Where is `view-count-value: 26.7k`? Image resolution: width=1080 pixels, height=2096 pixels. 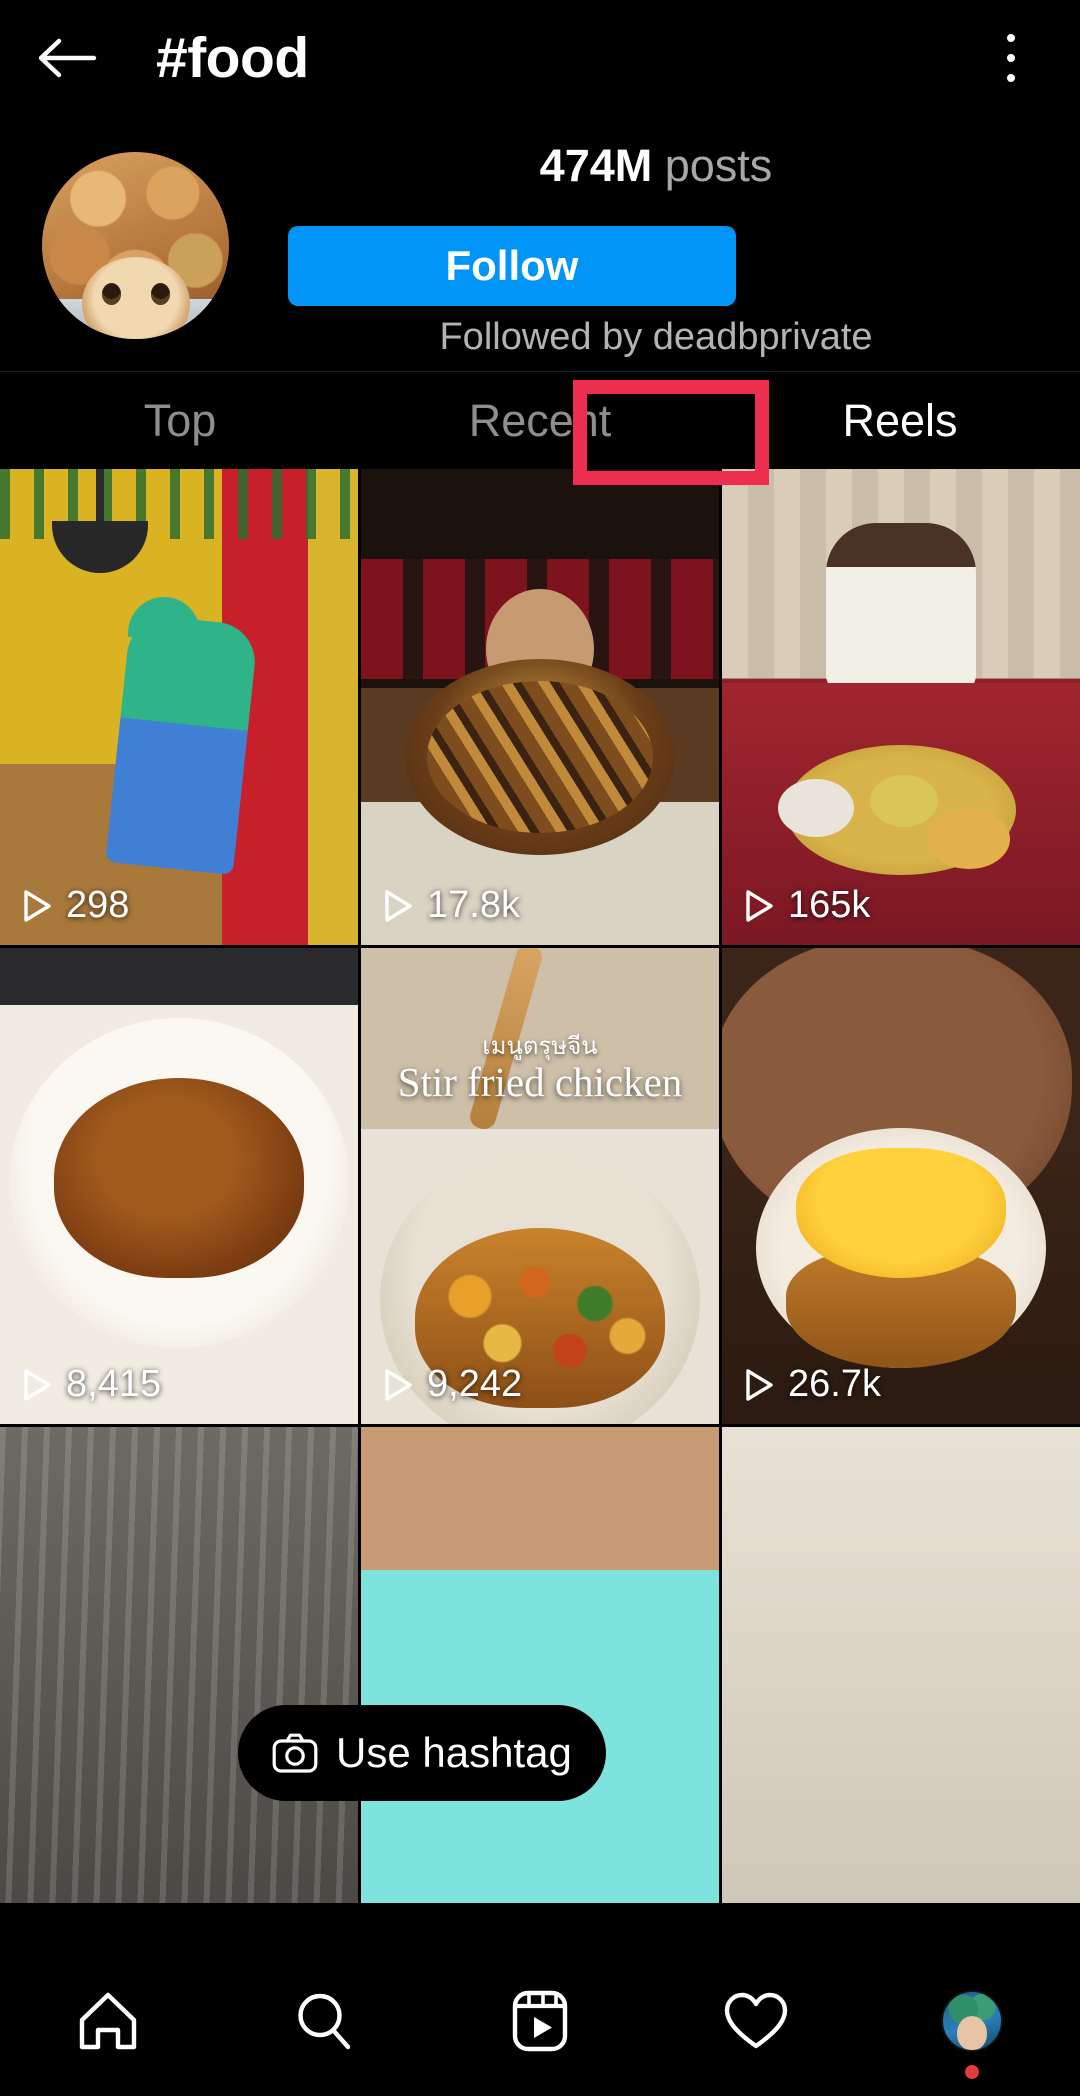
view-count-value: 26.7k is located at coordinates (834, 1384).